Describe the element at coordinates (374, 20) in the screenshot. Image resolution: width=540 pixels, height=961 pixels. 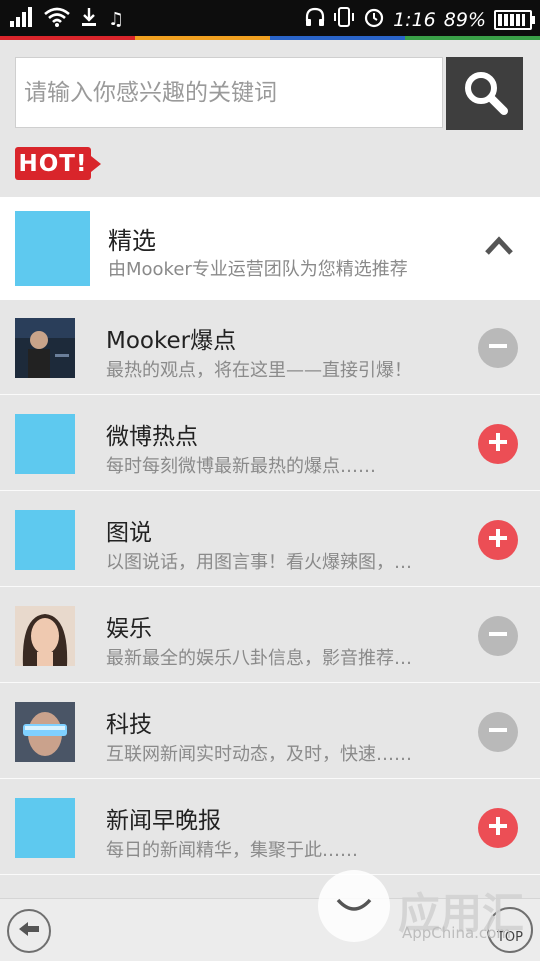
I see `alarm-icon` at that location.